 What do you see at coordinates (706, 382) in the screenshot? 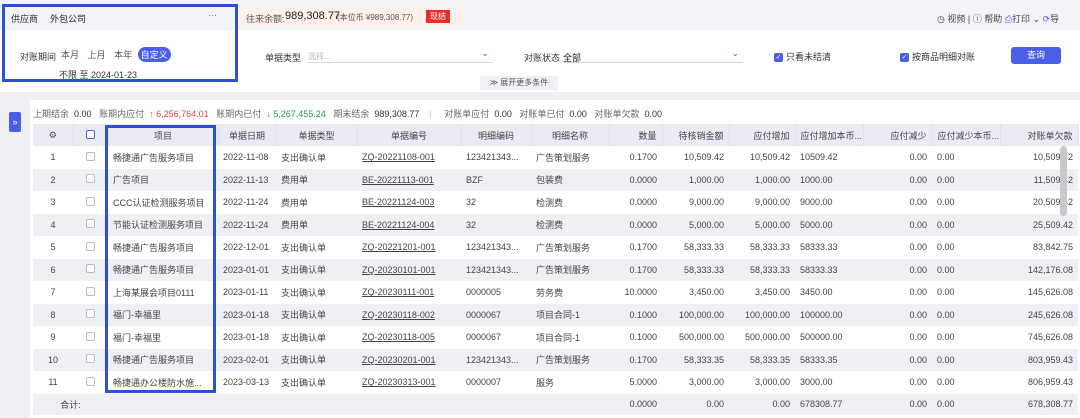
I see `cell-pending-amount: 3,000.00` at bounding box center [706, 382].